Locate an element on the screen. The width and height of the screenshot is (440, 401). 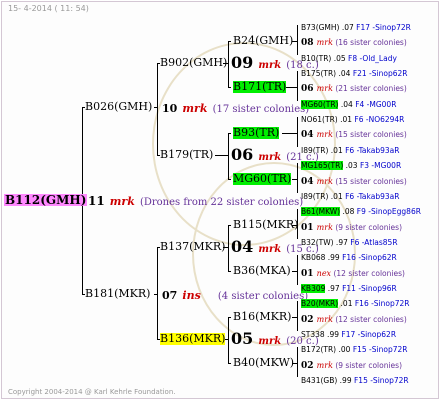
gen5-queen-code: F17 -Sinop62R is located at coordinates (369, 334).